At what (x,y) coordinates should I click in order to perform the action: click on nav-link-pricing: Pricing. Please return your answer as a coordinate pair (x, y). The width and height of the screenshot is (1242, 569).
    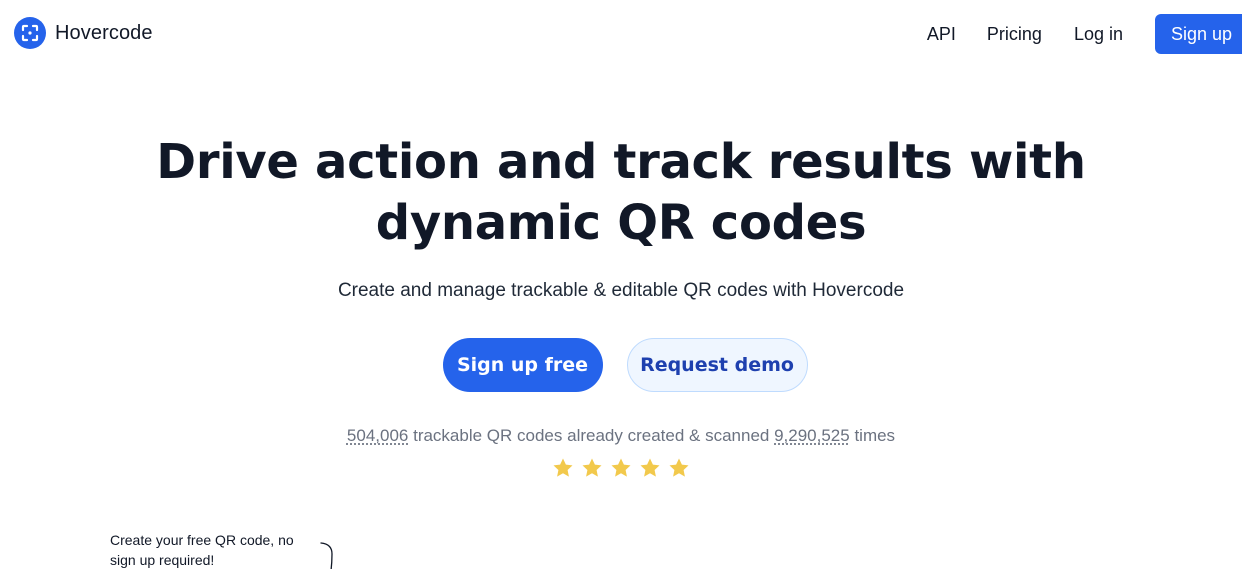
    Looking at the image, I should click on (1014, 34).